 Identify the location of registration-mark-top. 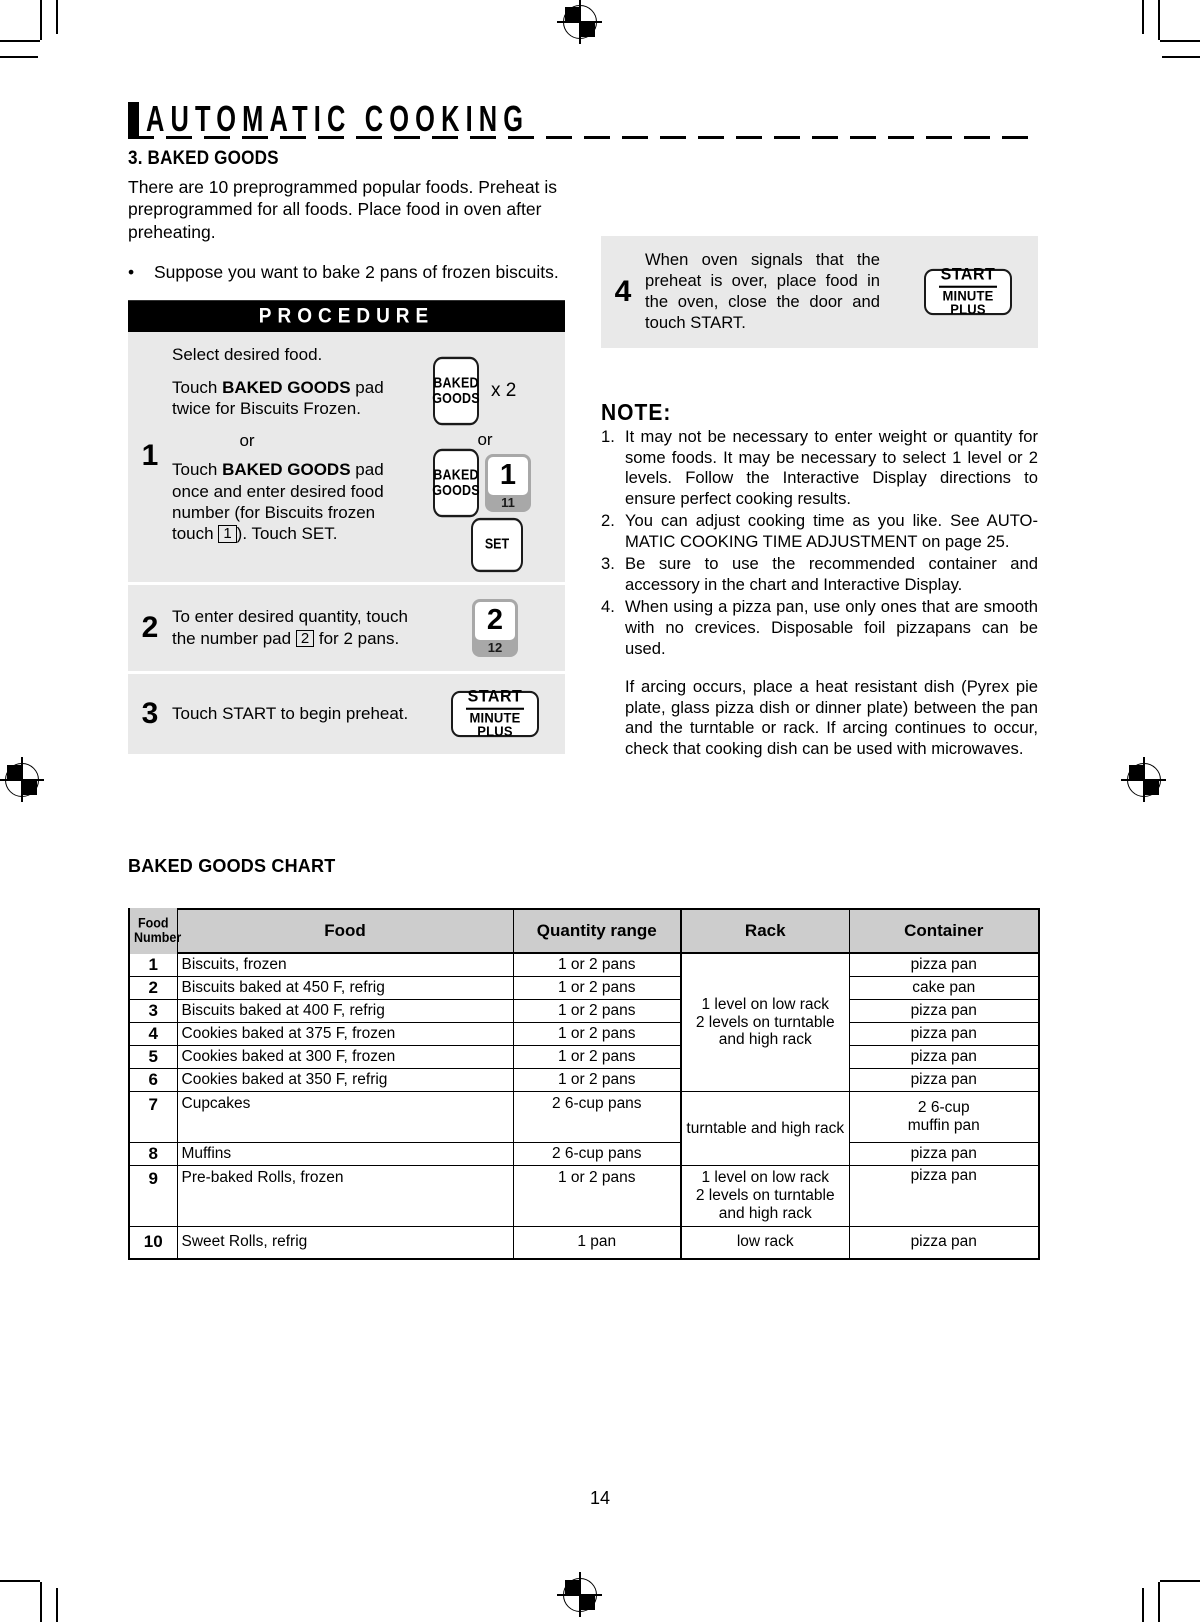
(579, 22).